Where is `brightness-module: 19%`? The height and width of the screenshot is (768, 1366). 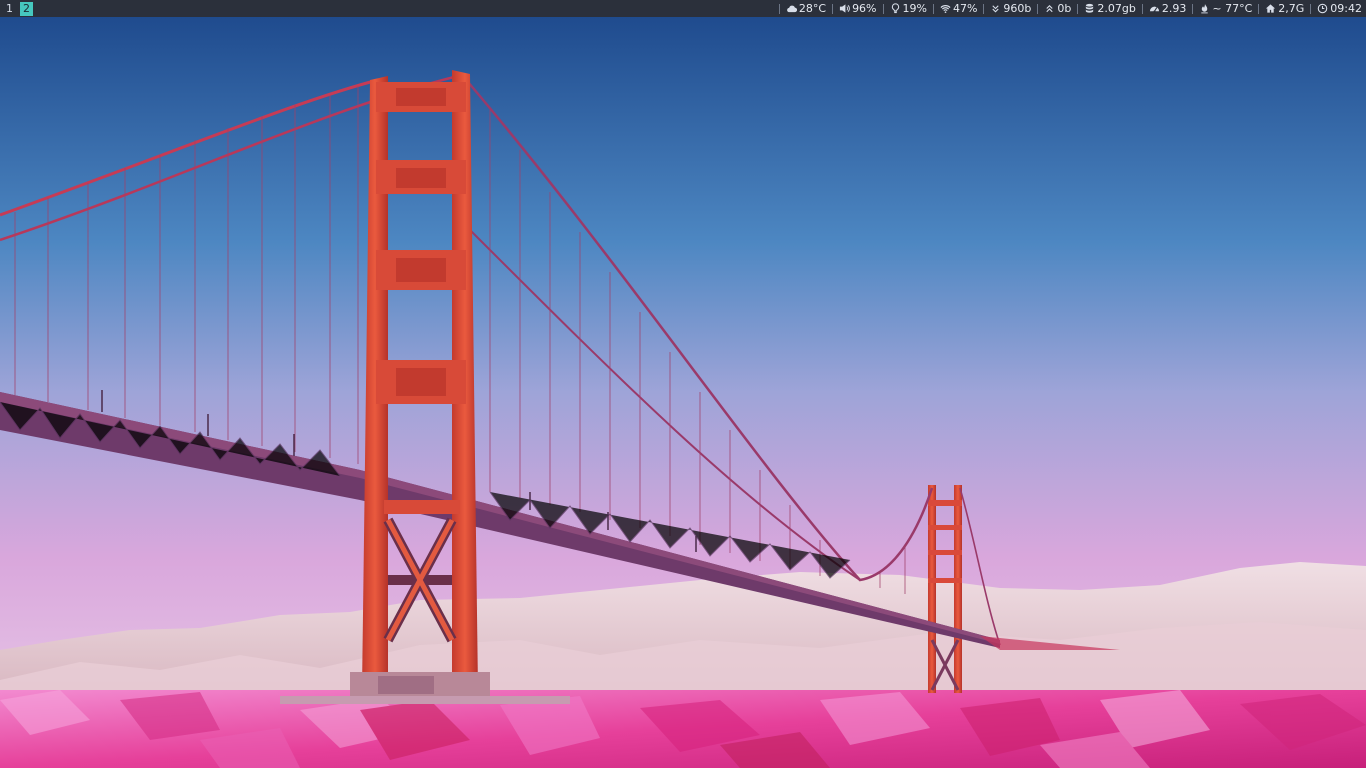 brightness-module: 19% is located at coordinates (908, 8).